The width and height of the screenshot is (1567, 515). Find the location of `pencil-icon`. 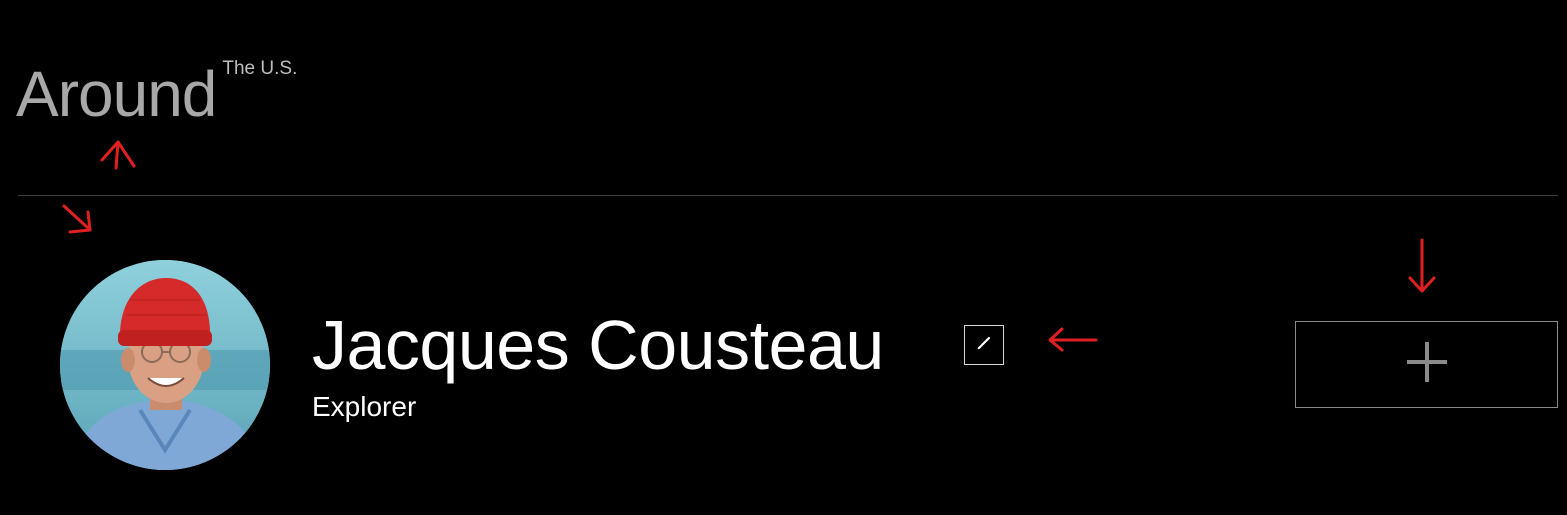

pencil-icon is located at coordinates (984, 345).